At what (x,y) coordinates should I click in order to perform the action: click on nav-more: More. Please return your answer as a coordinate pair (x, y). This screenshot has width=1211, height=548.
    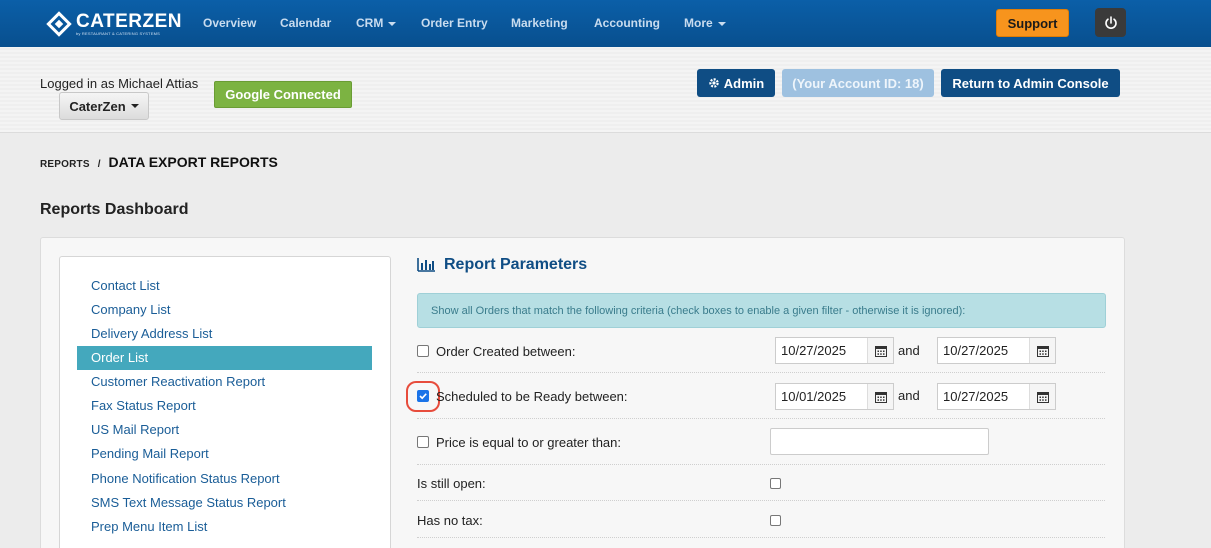
    Looking at the image, I should click on (705, 23).